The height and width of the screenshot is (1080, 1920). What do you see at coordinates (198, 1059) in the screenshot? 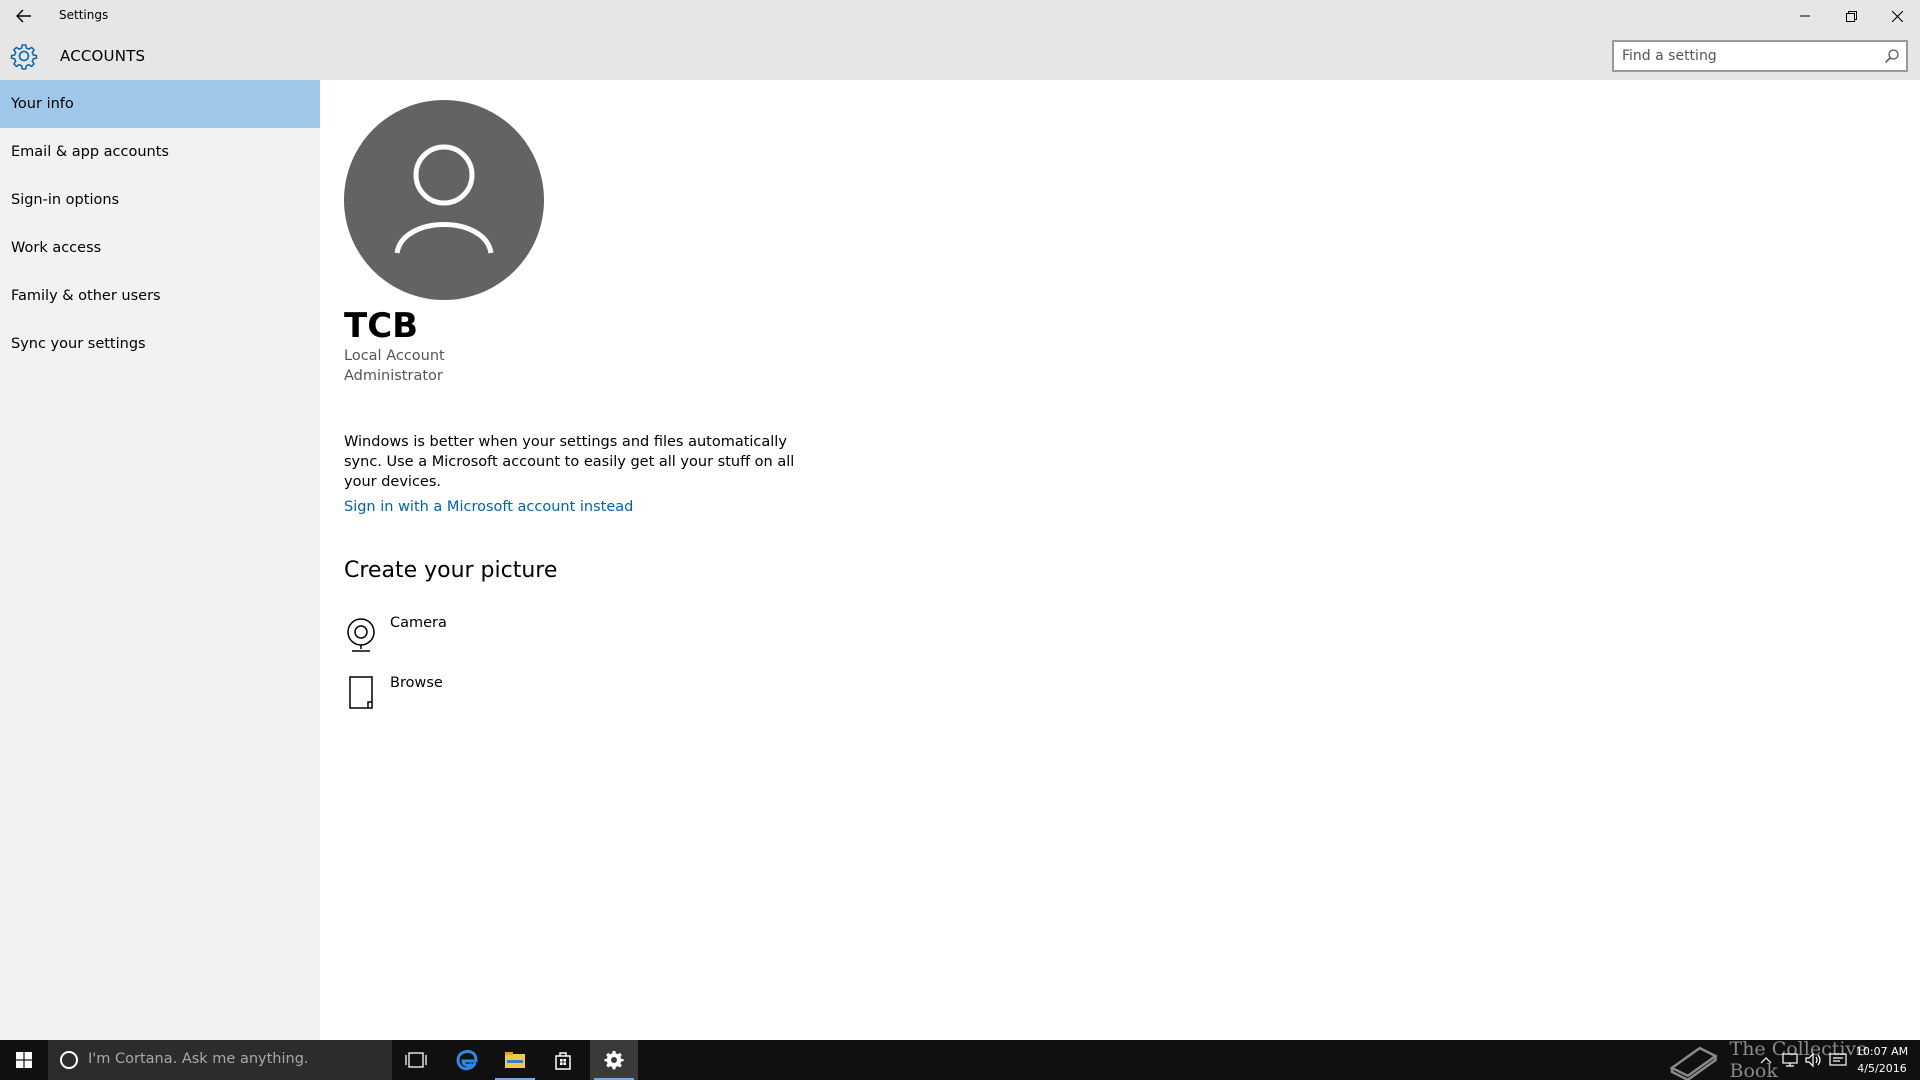
I see `cortana-placeholder: I'm Cortana. Ask me anything.` at bounding box center [198, 1059].